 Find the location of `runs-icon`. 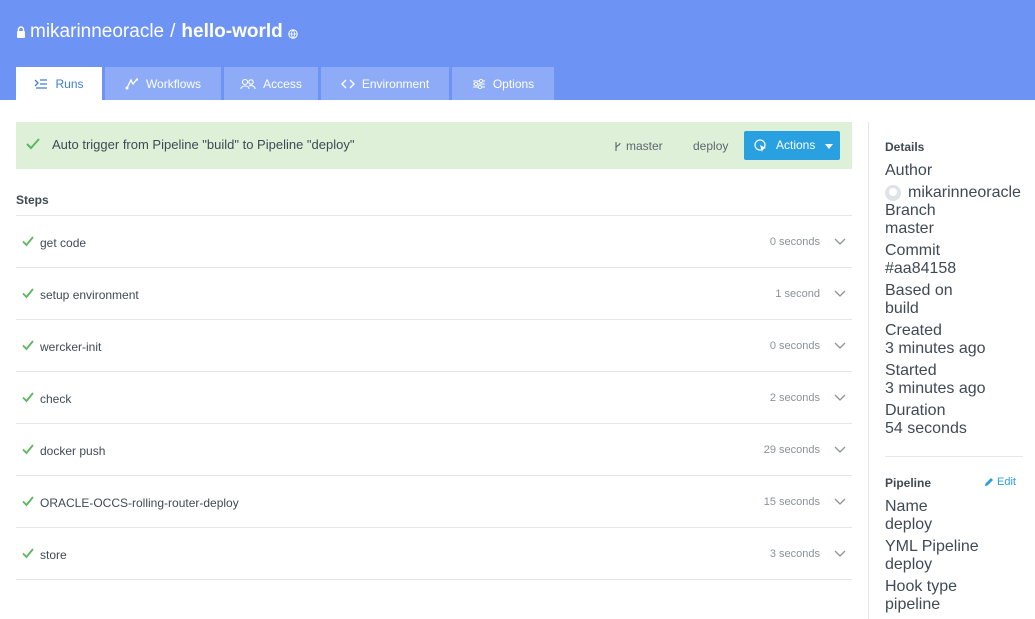

runs-icon is located at coordinates (41, 83).